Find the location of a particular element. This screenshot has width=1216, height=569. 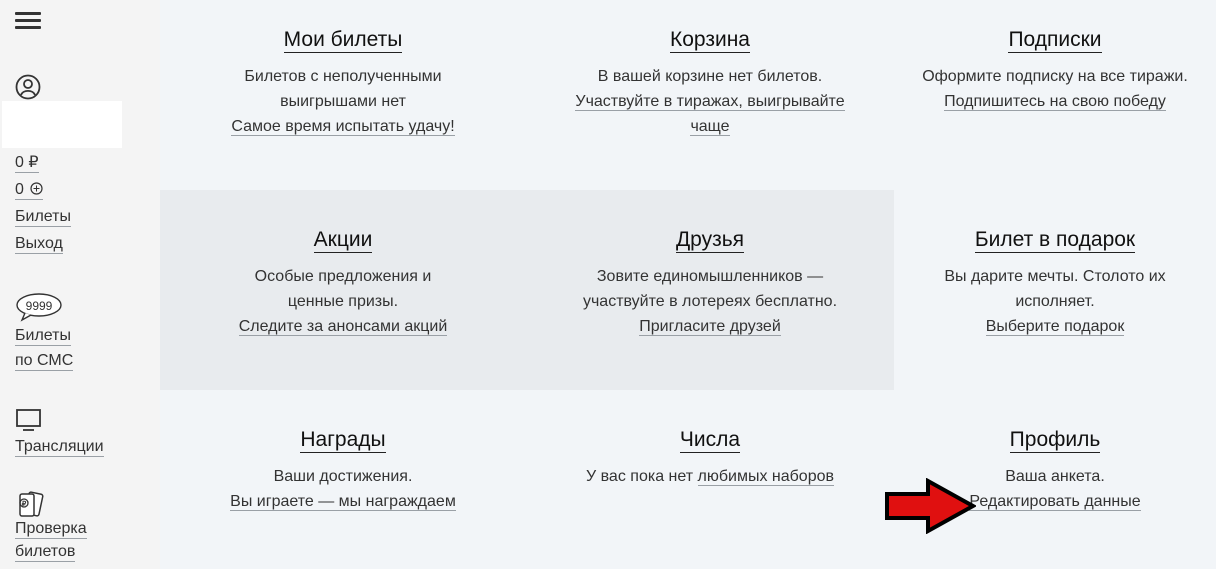

participate-link-cont: чаще is located at coordinates (710, 127).